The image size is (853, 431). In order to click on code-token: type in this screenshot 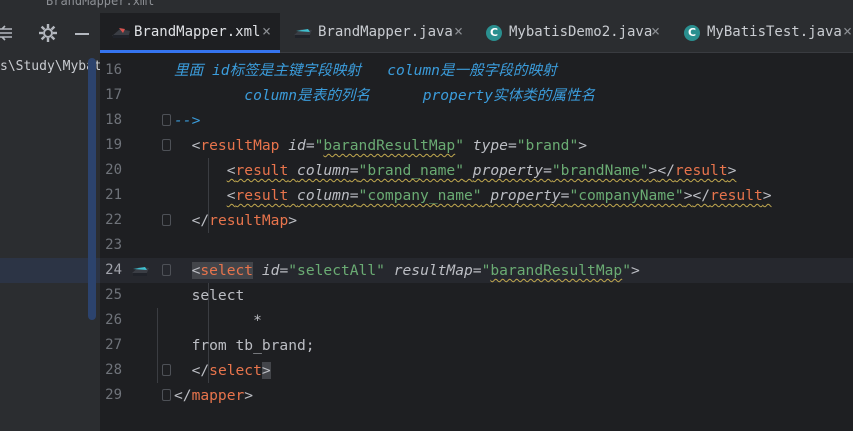, I will do `click(490, 145)`.